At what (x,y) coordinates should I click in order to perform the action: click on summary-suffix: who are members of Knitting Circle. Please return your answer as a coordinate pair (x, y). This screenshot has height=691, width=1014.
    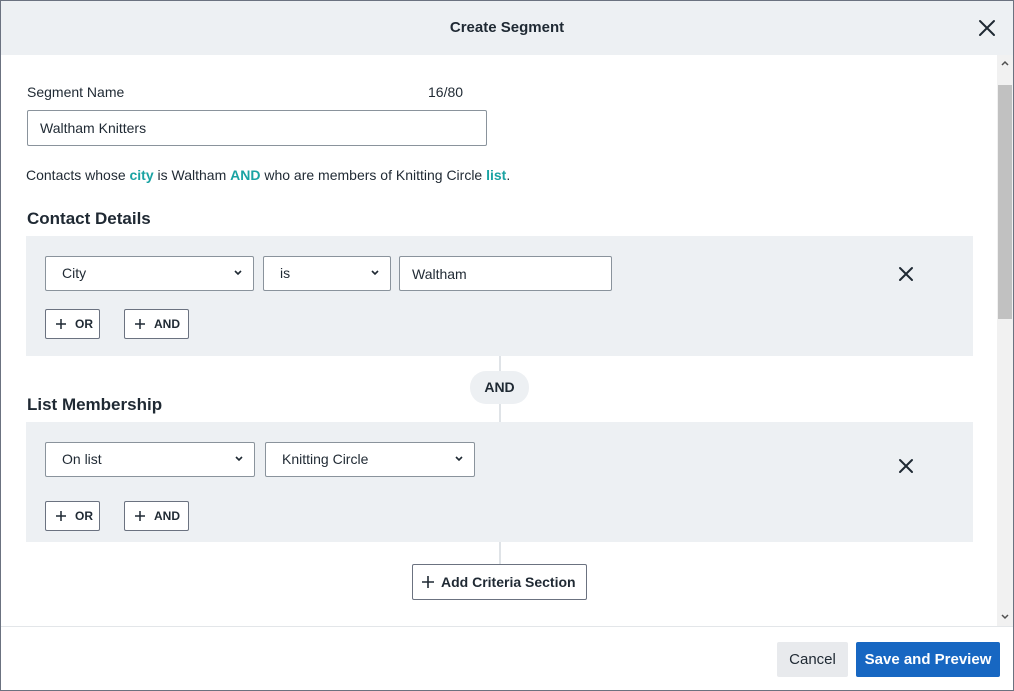
    Looking at the image, I should click on (373, 175).